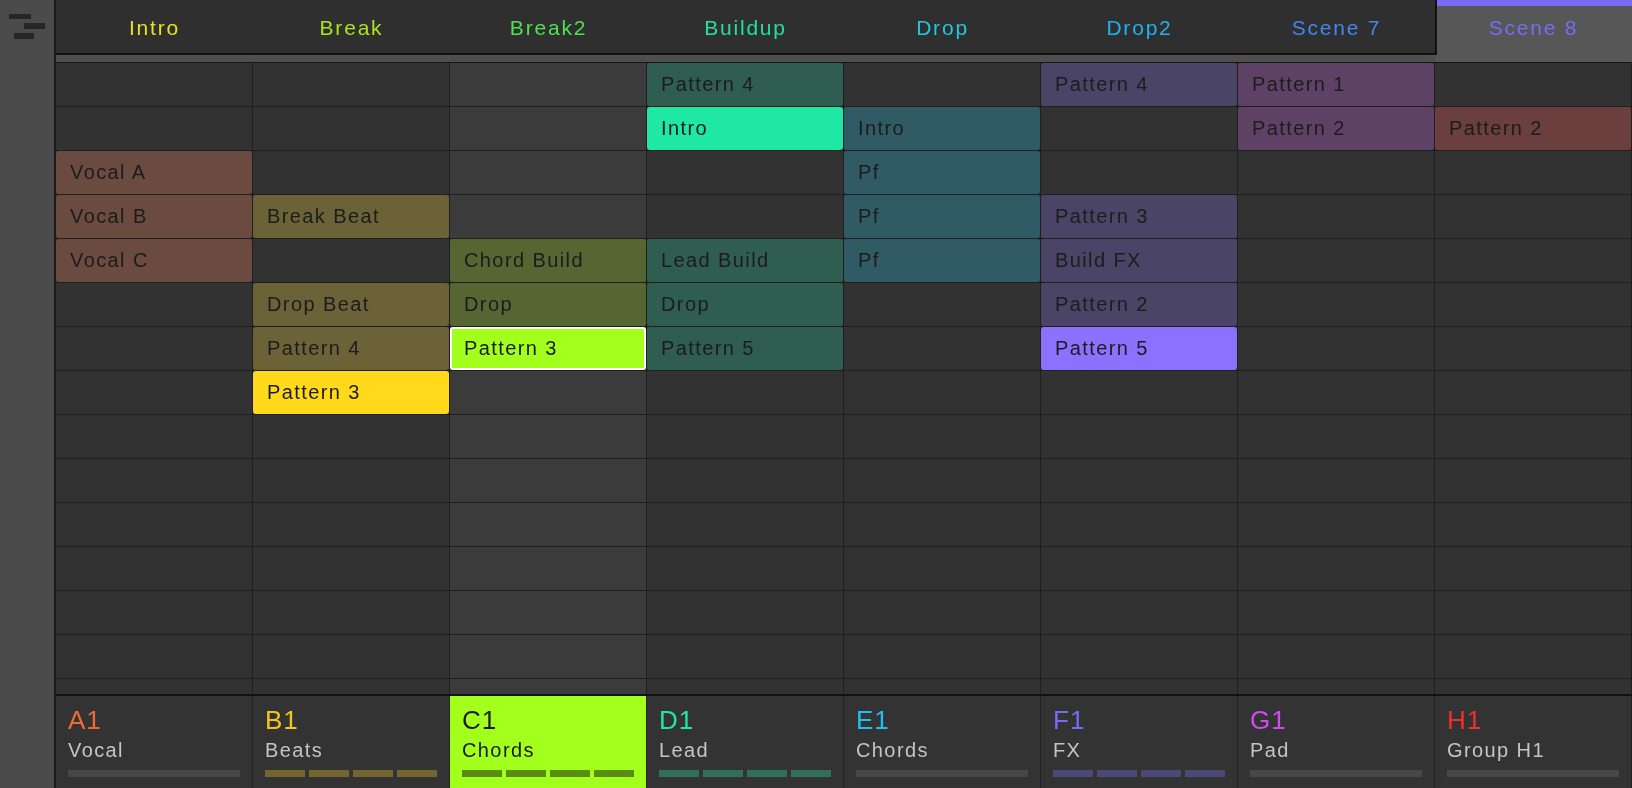 The image size is (1632, 788). I want to click on stacked-bars-icon, so click(27, 27).